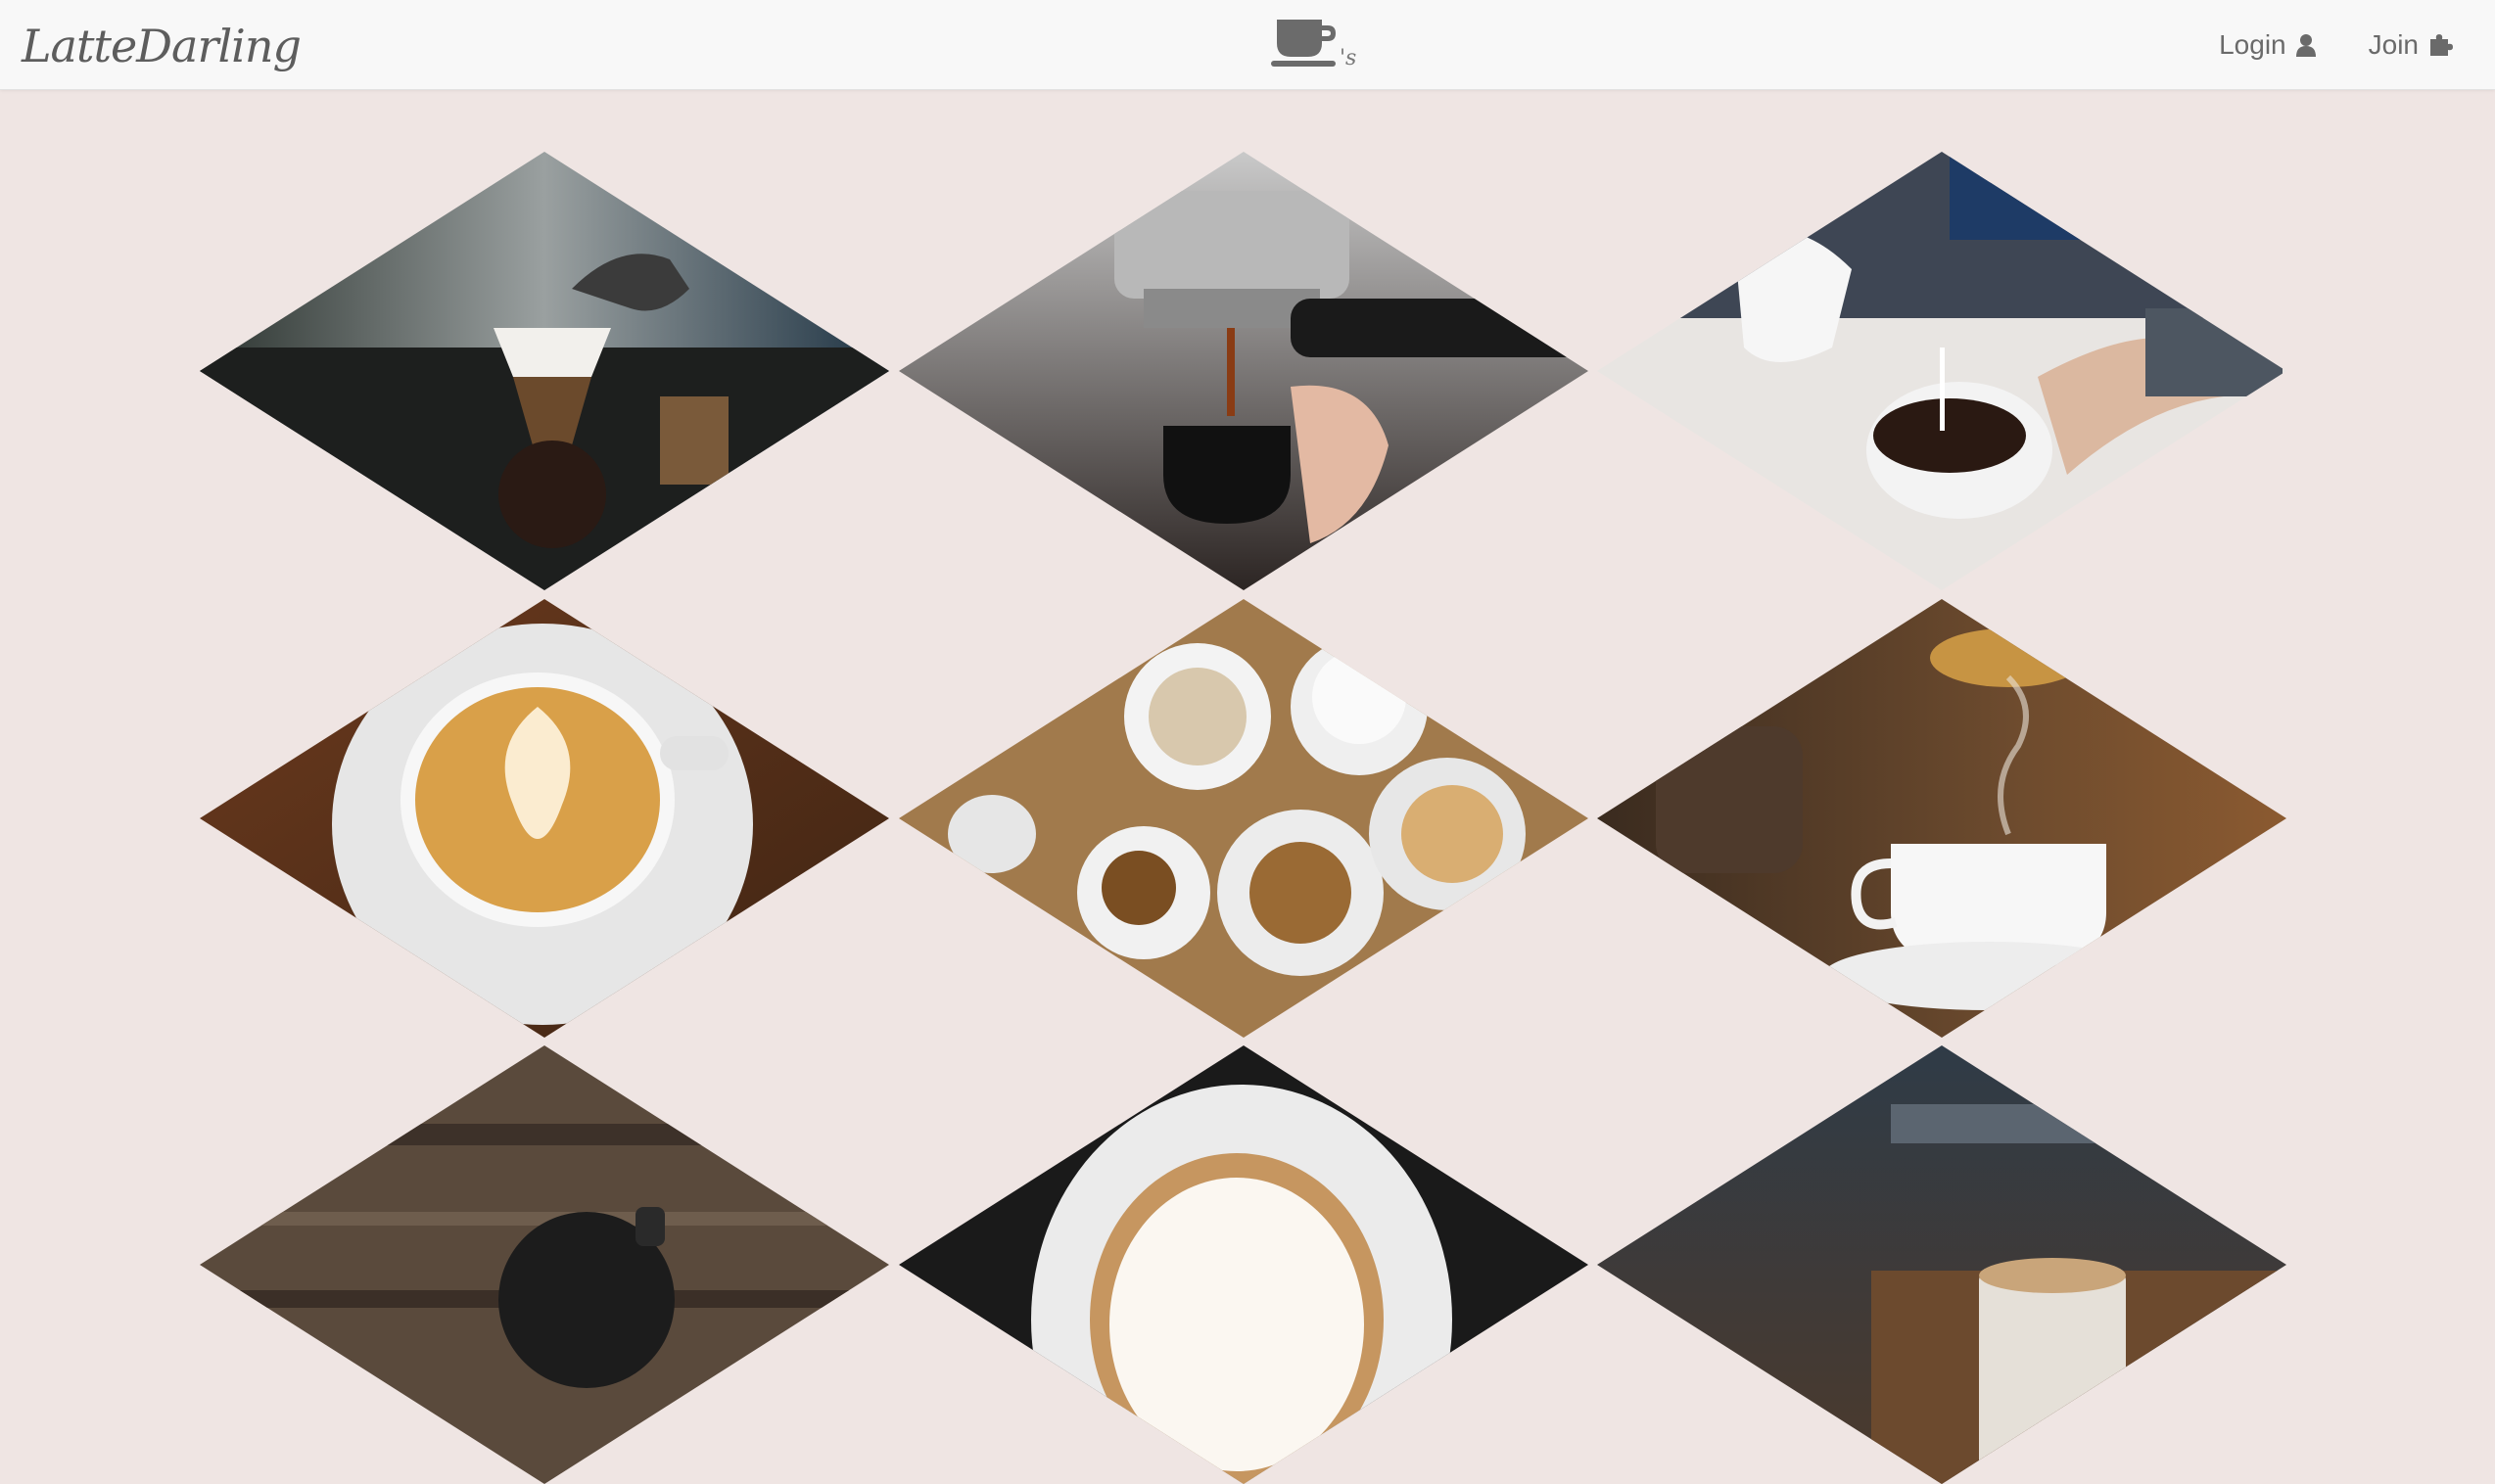 The image size is (2495, 1484). Describe the element at coordinates (1942, 371) in the screenshot. I see `gallery-tile-milk-pour` at that location.